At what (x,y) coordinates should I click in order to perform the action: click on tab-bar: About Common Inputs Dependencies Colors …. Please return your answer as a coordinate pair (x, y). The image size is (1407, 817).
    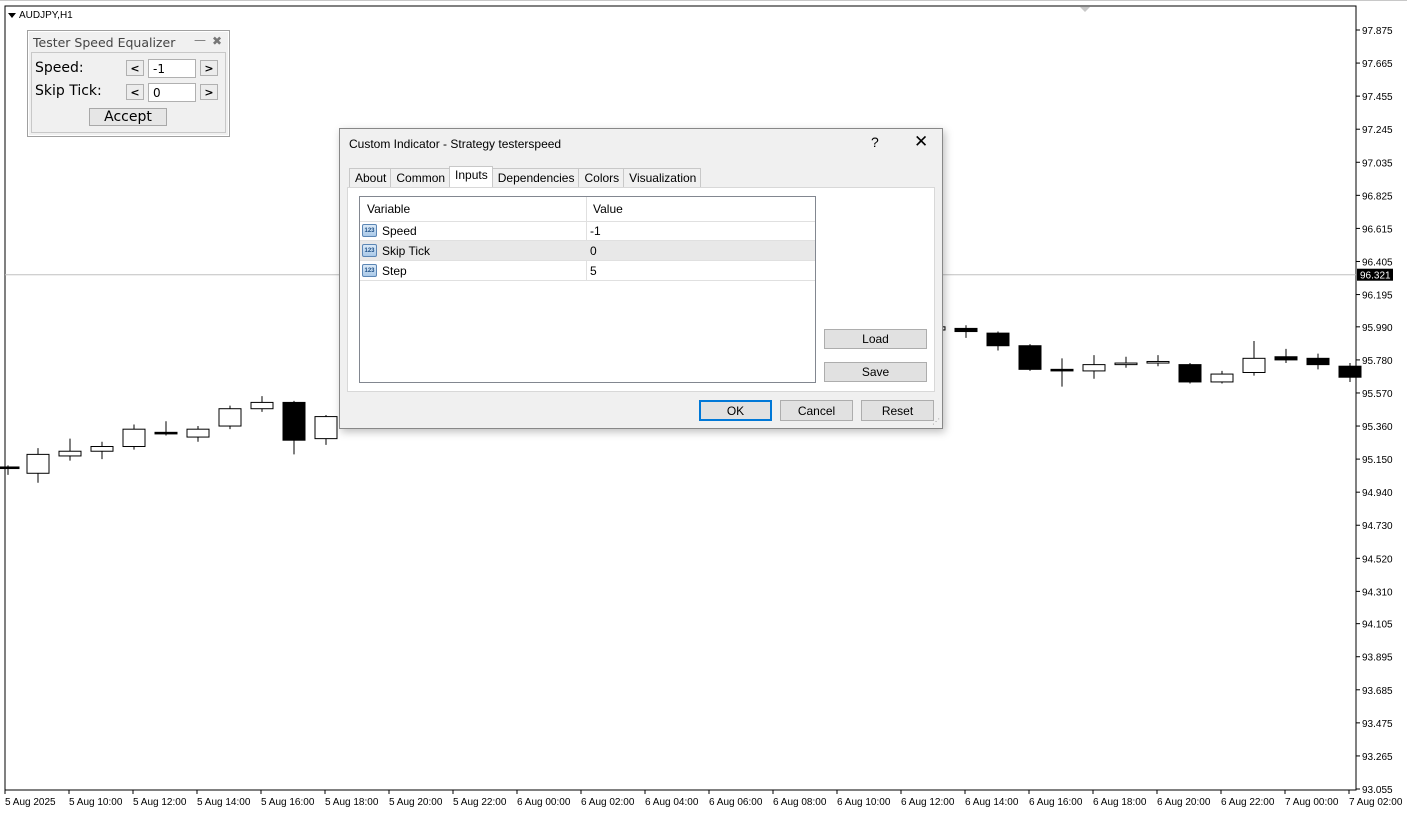
    Looking at the image, I should click on (525, 177).